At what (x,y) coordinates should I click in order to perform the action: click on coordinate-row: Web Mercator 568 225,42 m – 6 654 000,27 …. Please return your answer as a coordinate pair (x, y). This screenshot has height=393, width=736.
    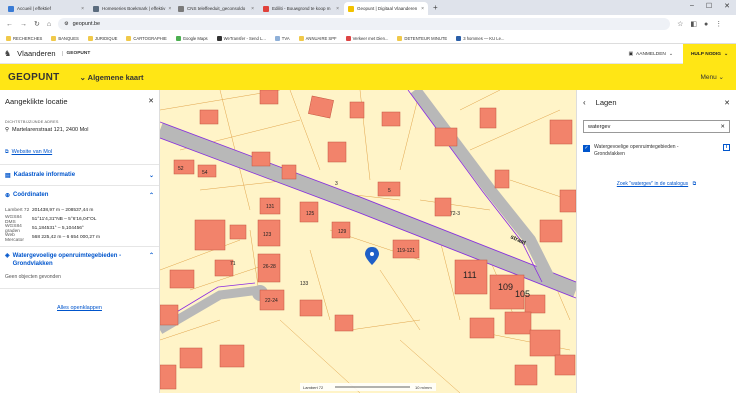
    Looking at the image, I should click on (53, 237).